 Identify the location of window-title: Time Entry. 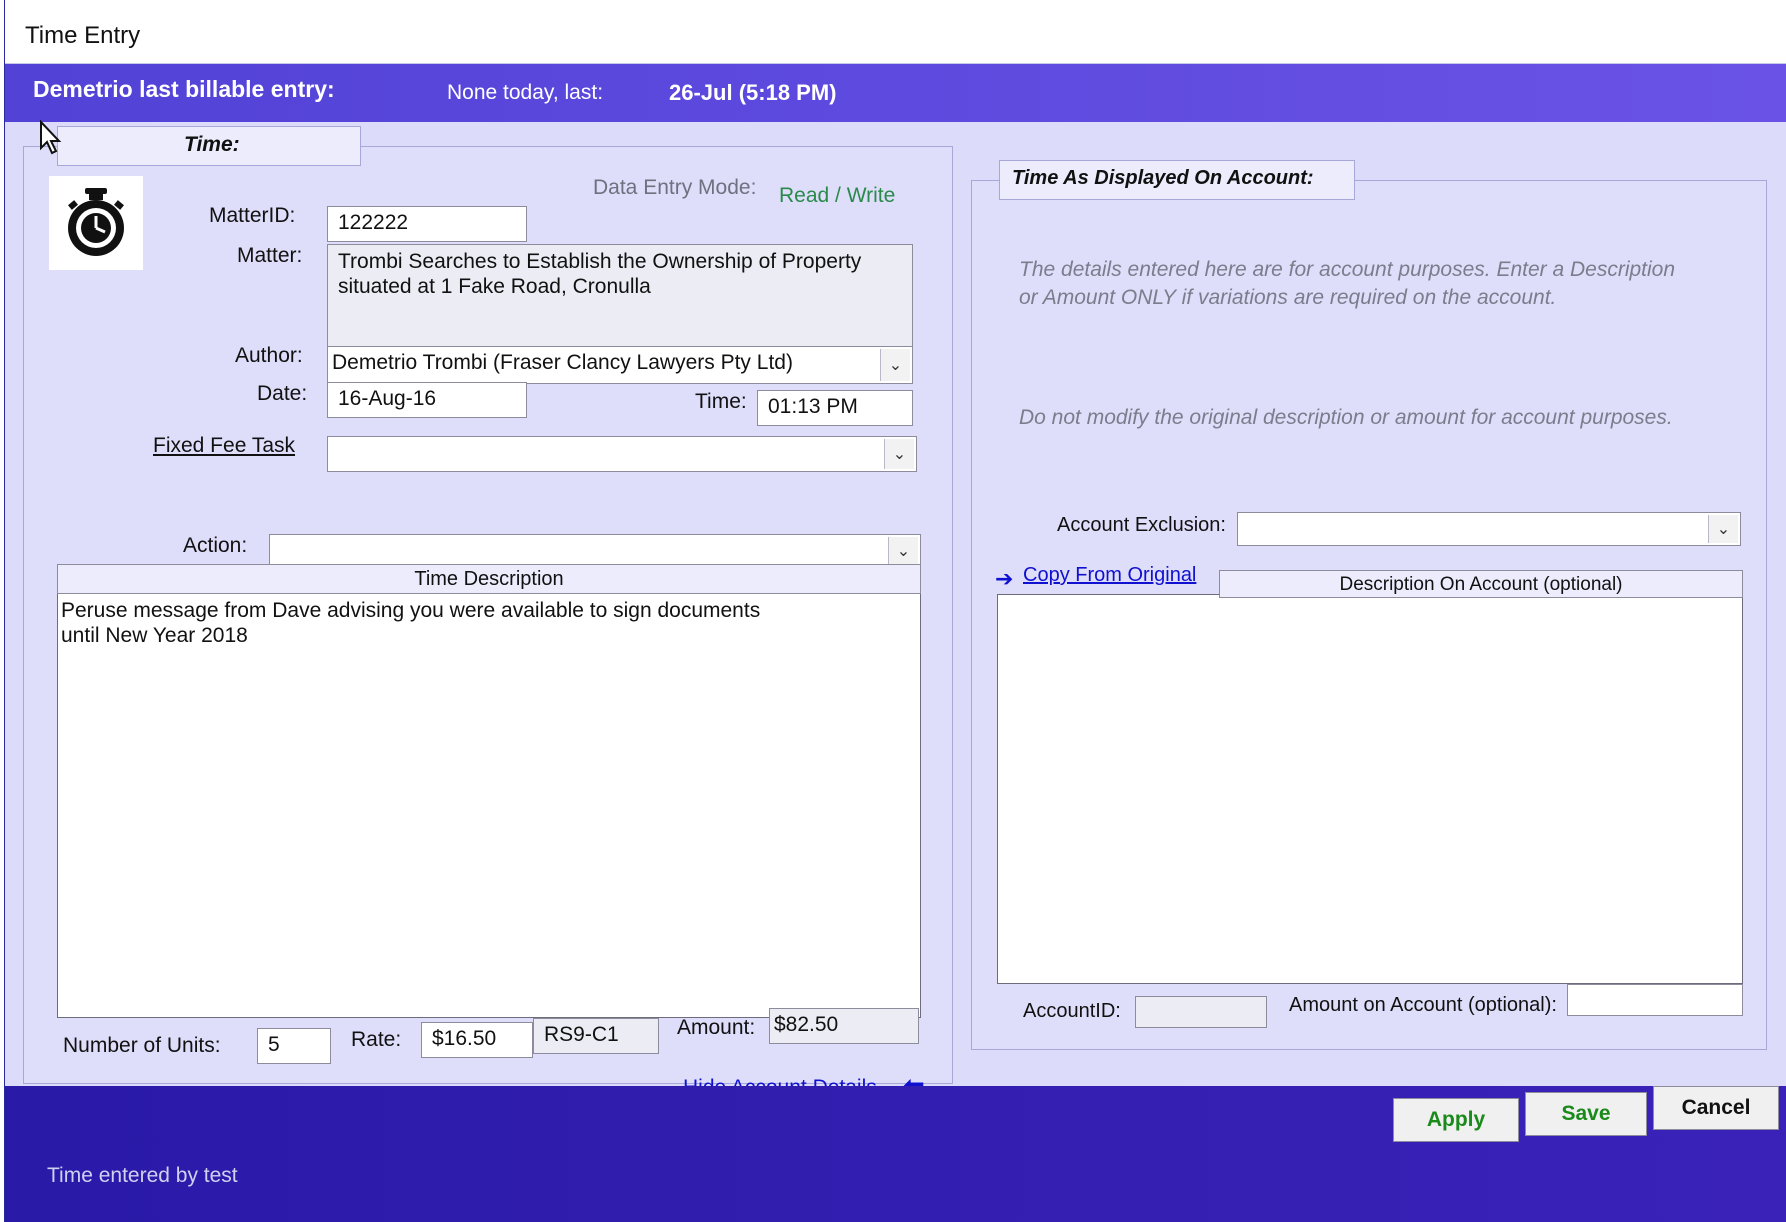
(83, 35).